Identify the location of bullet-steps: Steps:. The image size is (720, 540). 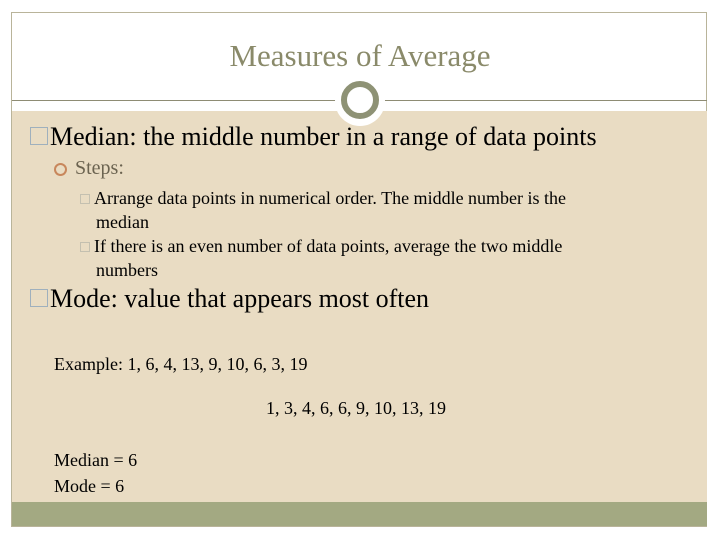
(89, 168).